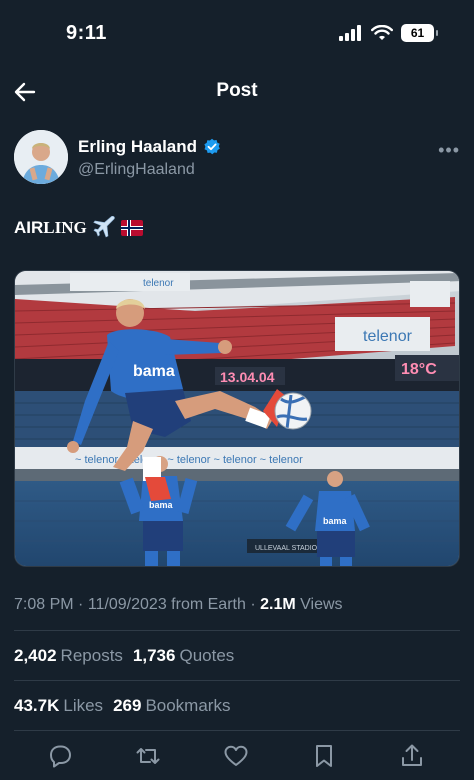 This screenshot has width=474, height=780. What do you see at coordinates (65, 227) in the screenshot?
I see `tweet-text-small: LING` at bounding box center [65, 227].